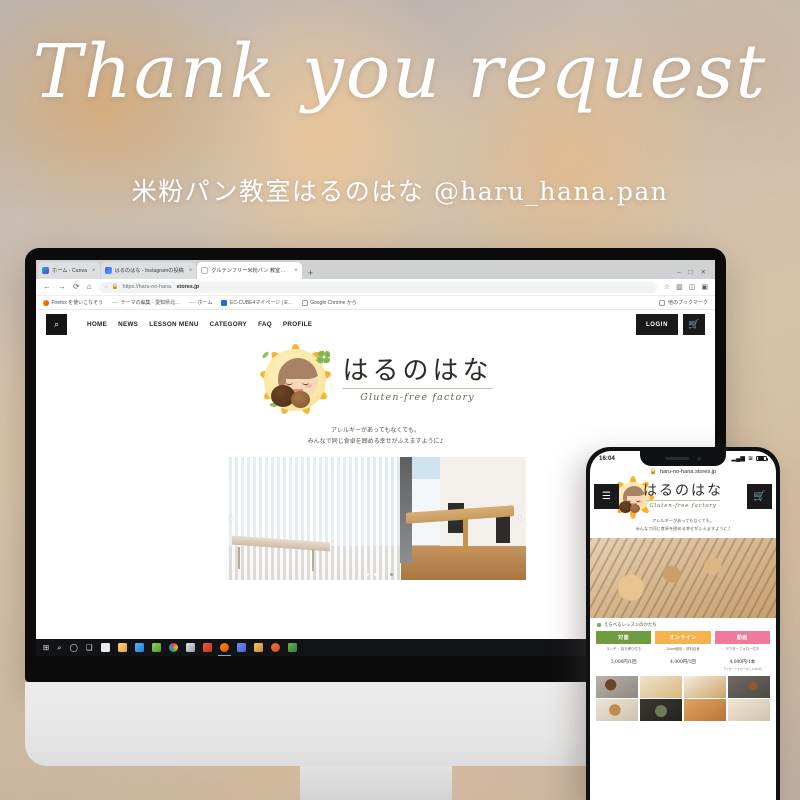 The image size is (800, 800). I want to click on nav-item-faq: FAQ, so click(265, 324).